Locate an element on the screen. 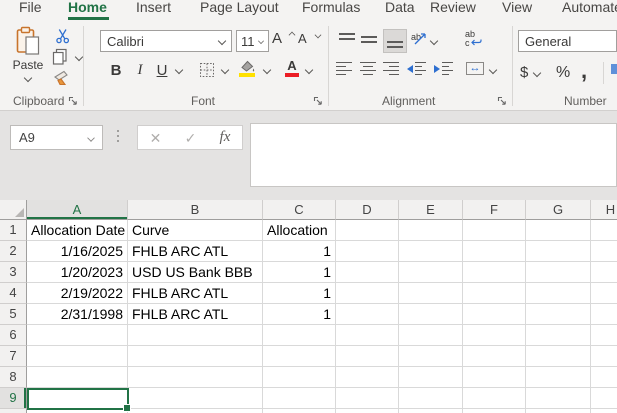 This screenshot has height=413, width=617. cell-H2 is located at coordinates (604, 251).